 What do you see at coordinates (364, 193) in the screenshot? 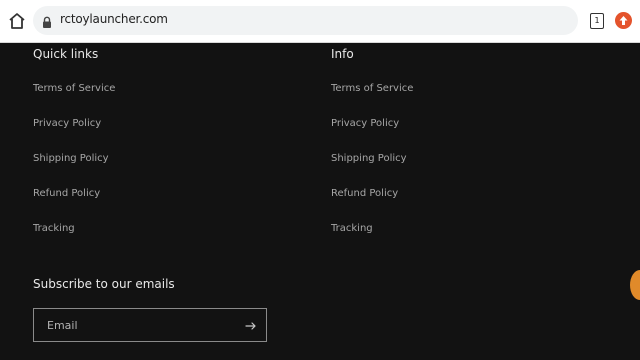
I see `info-link-refund: Refund Policy` at bounding box center [364, 193].